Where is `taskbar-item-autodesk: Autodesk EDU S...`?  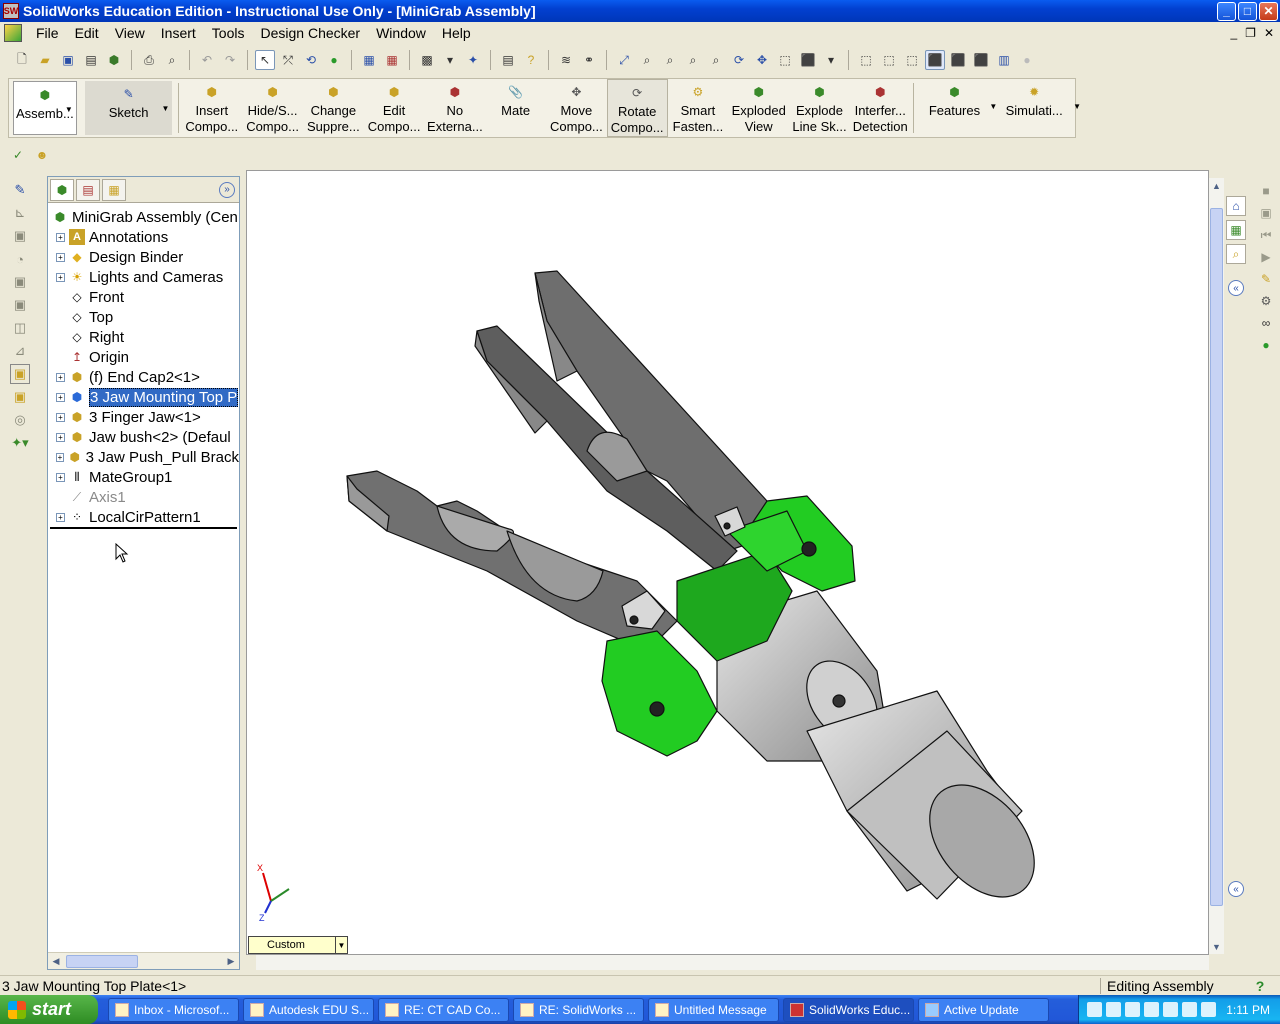
taskbar-item-autodesk: Autodesk EDU S... is located at coordinates (308, 1009).